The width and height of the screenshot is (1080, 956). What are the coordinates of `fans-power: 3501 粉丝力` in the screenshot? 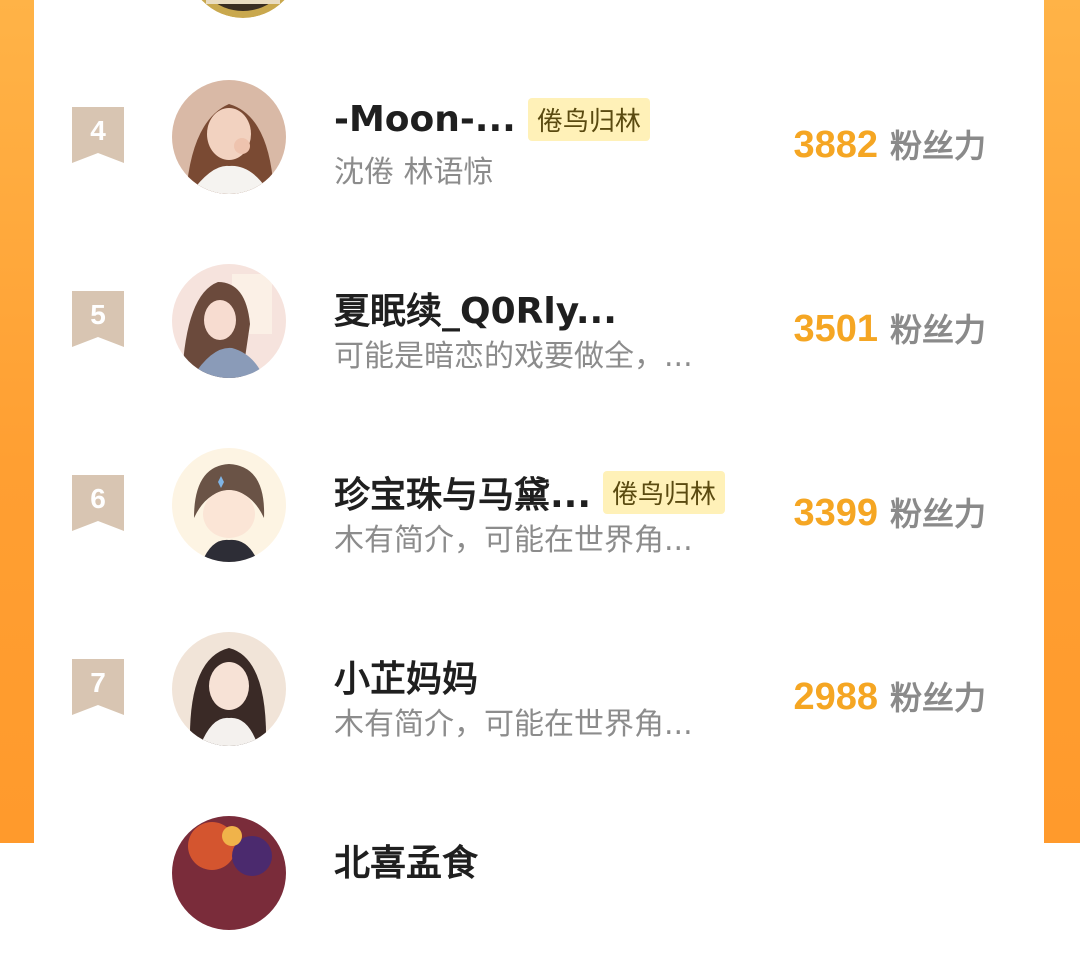 It's located at (889, 328).